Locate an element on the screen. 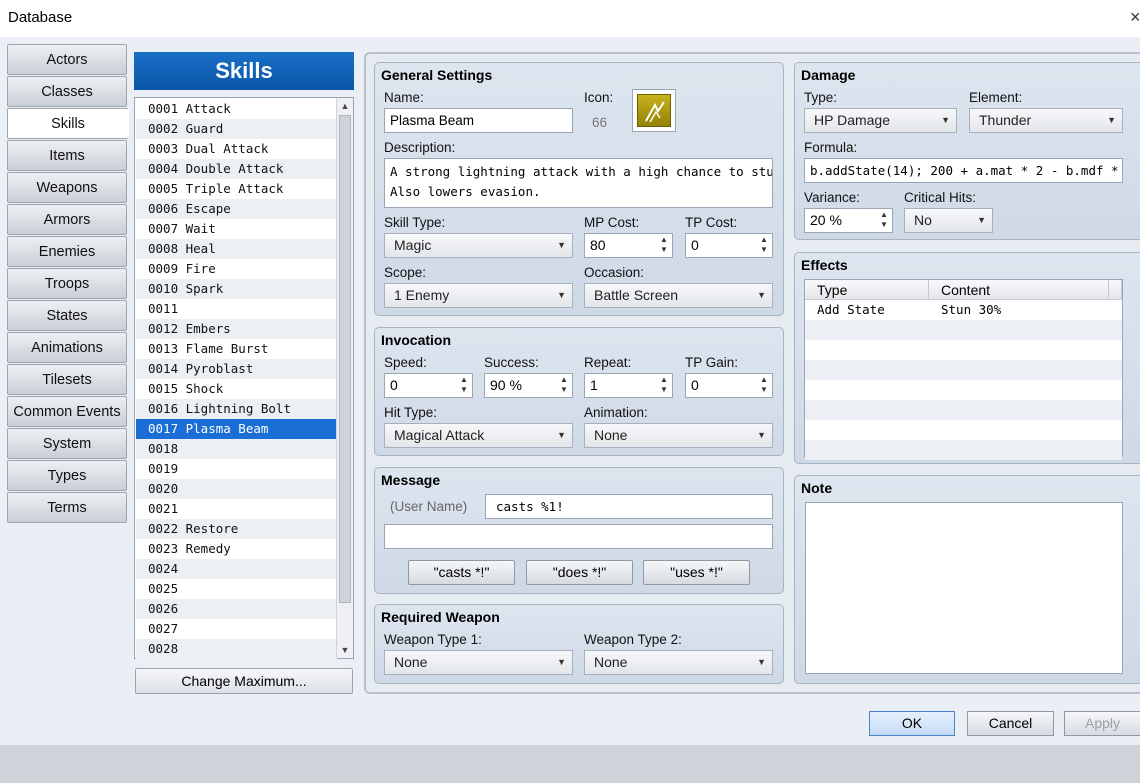 The image size is (1140, 783). list-item: 0006 Escape is located at coordinates (236, 209).